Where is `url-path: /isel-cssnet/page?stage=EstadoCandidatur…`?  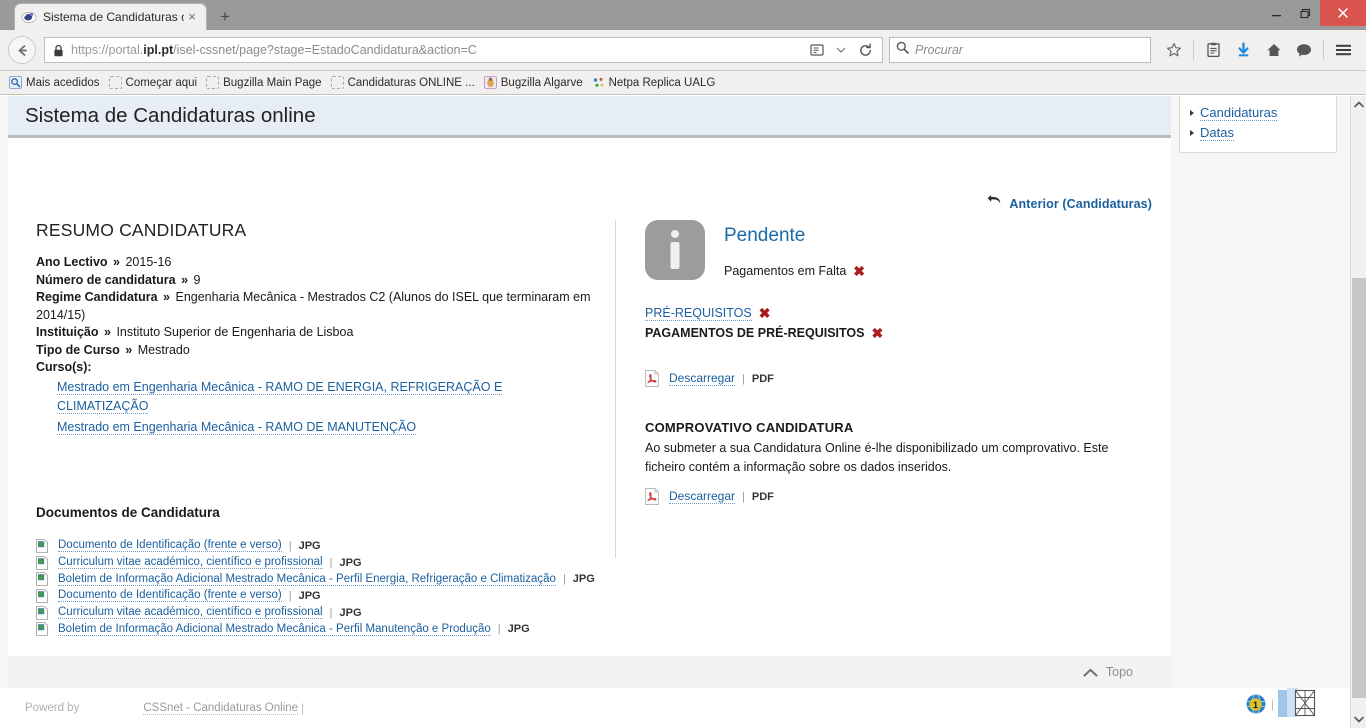
url-path: /isel-cssnet/page?stage=EstadoCandidatur… is located at coordinates (325, 50).